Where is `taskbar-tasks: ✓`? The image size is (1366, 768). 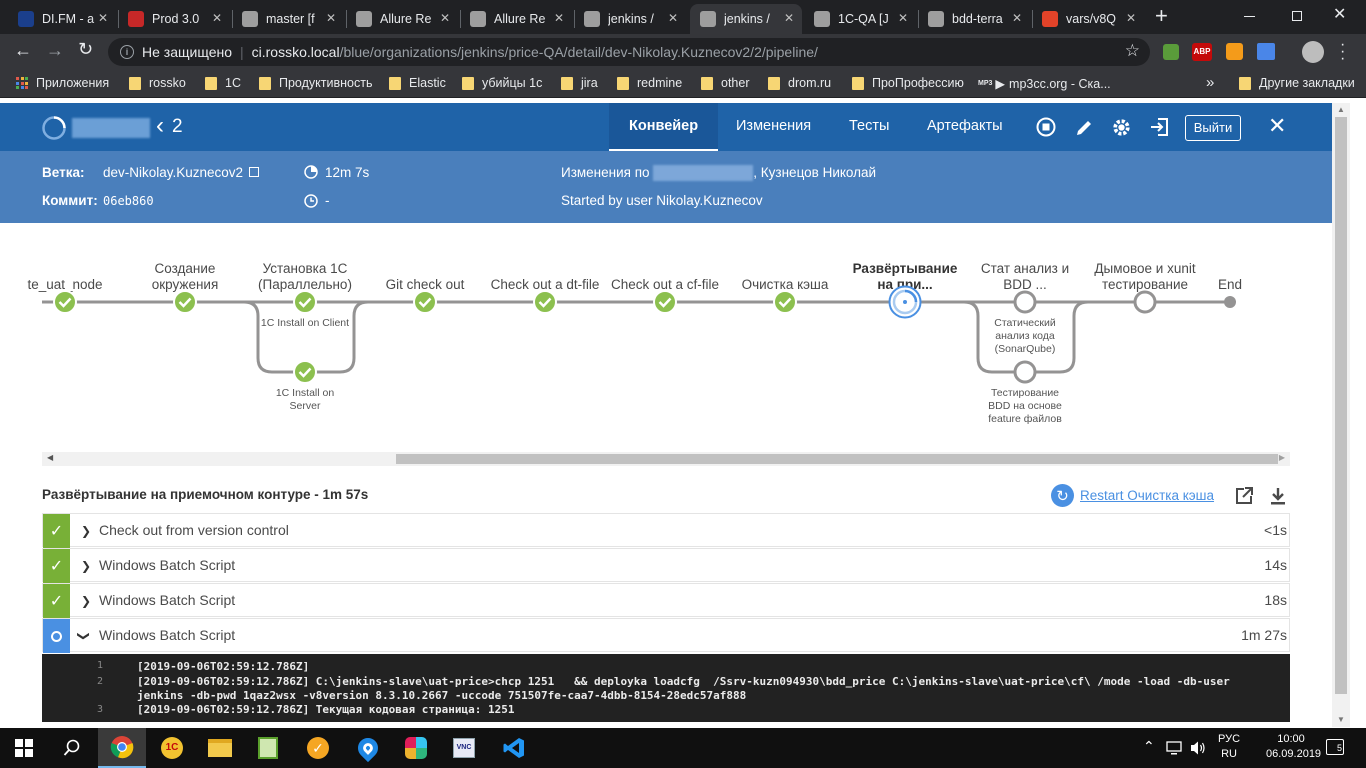
taskbar-tasks: ✓ is located at coordinates (318, 748).